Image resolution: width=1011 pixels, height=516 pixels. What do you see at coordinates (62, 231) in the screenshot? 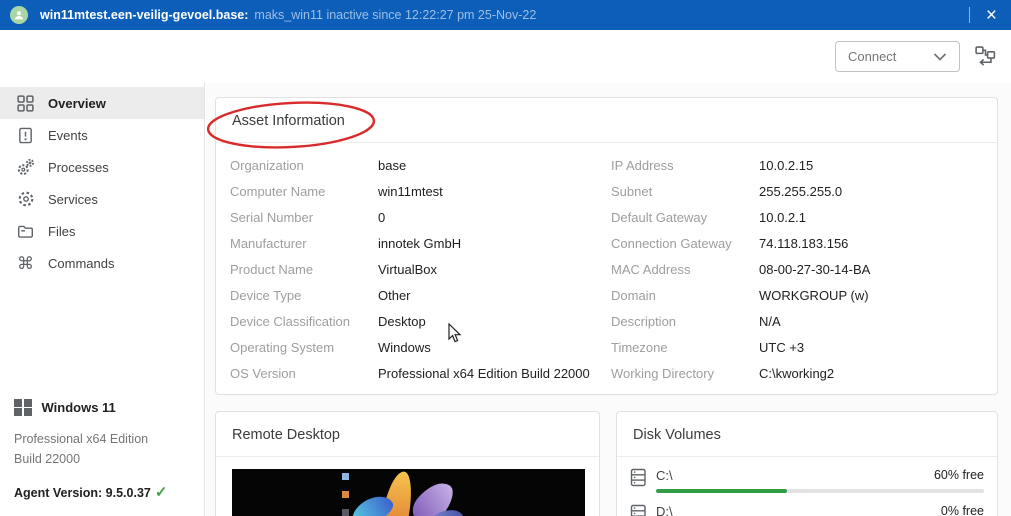
I see `sidebar-item-label: Files` at bounding box center [62, 231].